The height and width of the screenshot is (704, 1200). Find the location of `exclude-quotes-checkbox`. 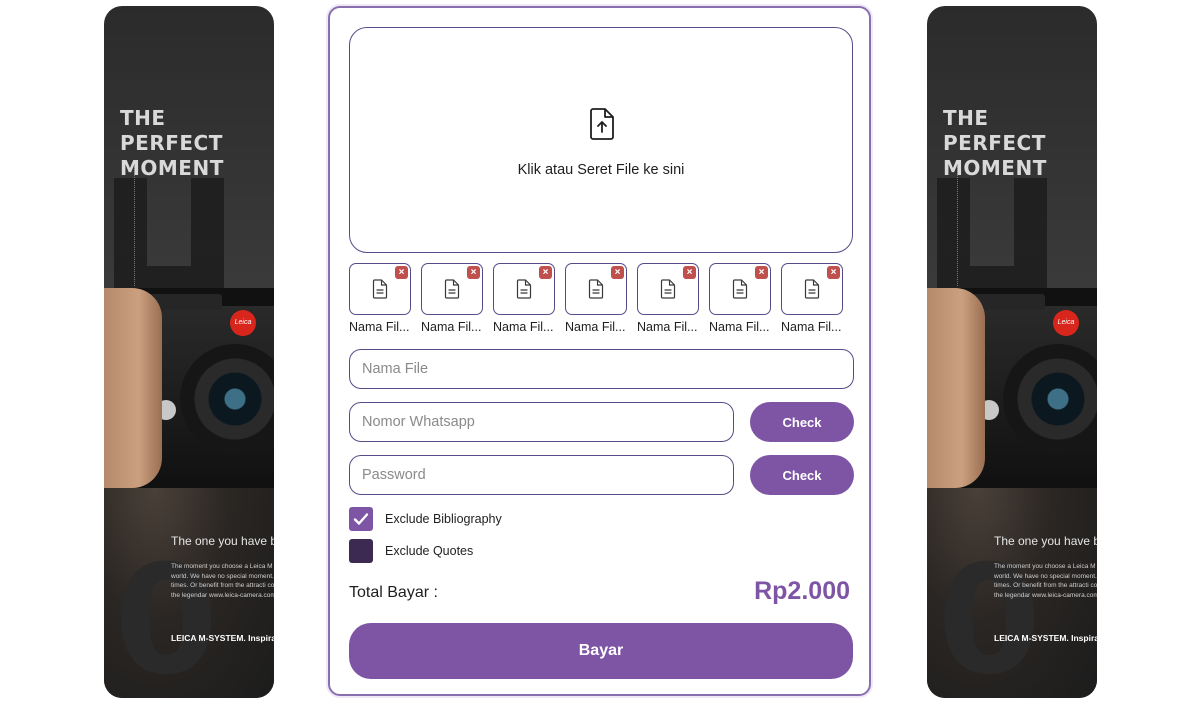

exclude-quotes-checkbox is located at coordinates (361, 551).